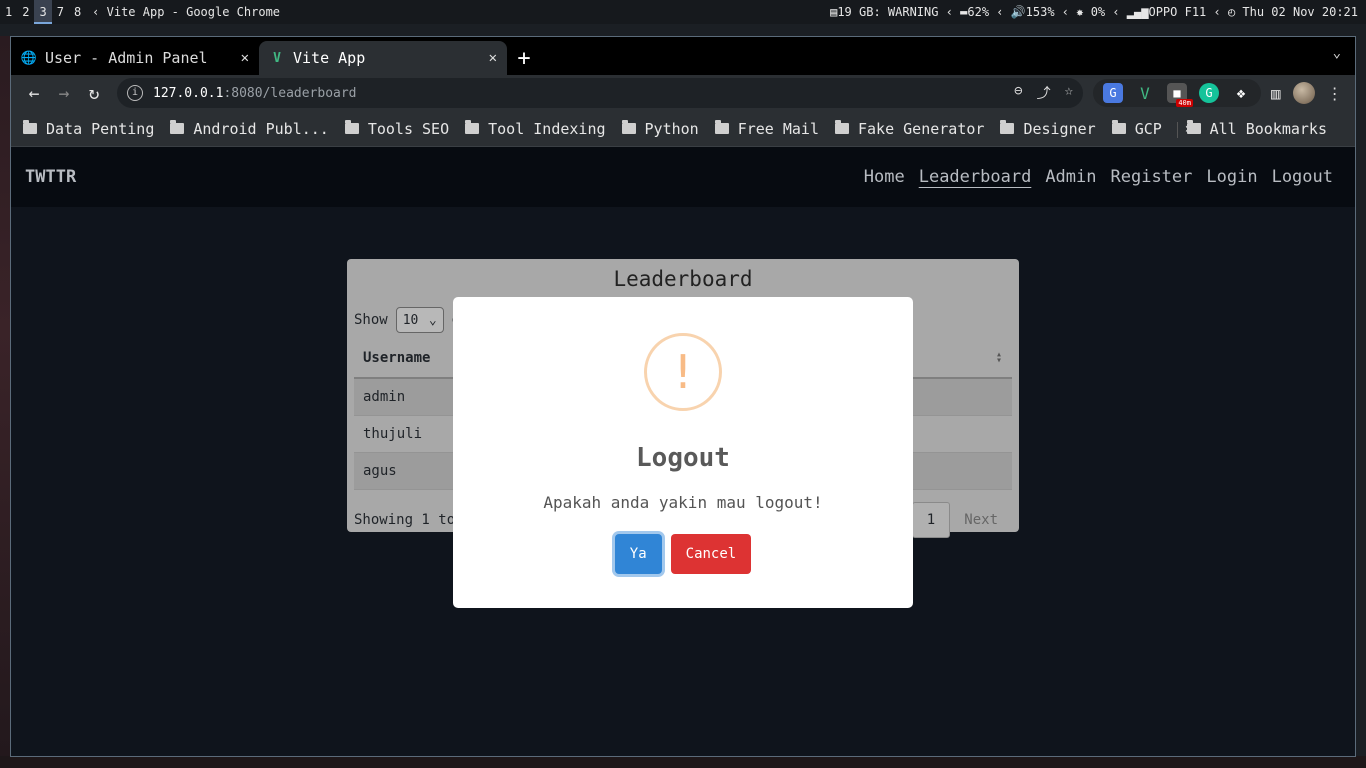 The image size is (1366, 768). What do you see at coordinates (683, 56) in the screenshot?
I see `tab-strip: 🌐 User - Admin Panel ✕ V Vite App ✕ + ⌄` at bounding box center [683, 56].